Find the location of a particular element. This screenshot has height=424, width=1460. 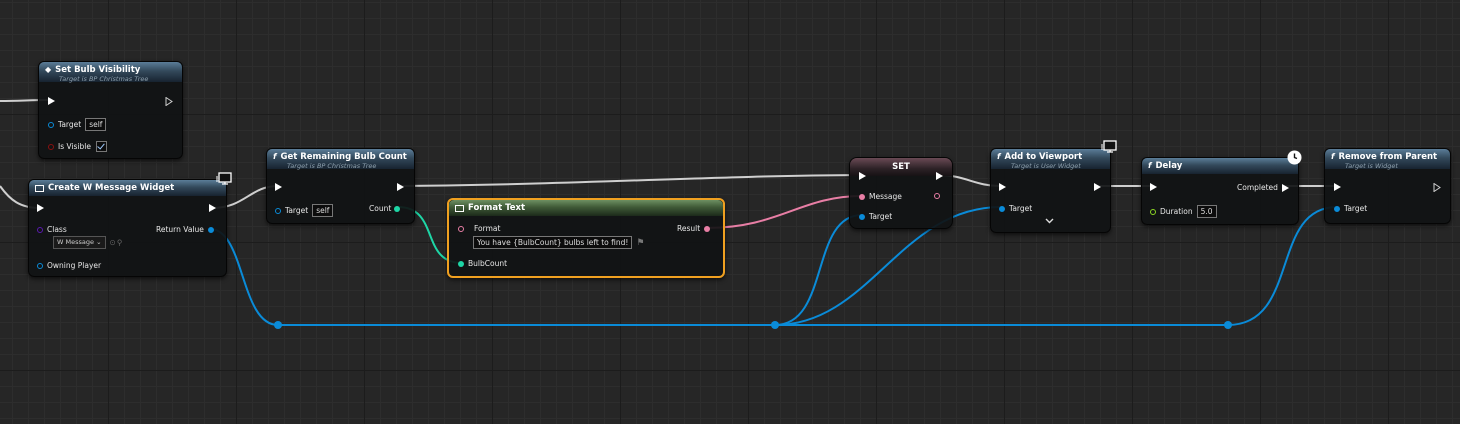

node-header: f Delay is located at coordinates (1220, 166).